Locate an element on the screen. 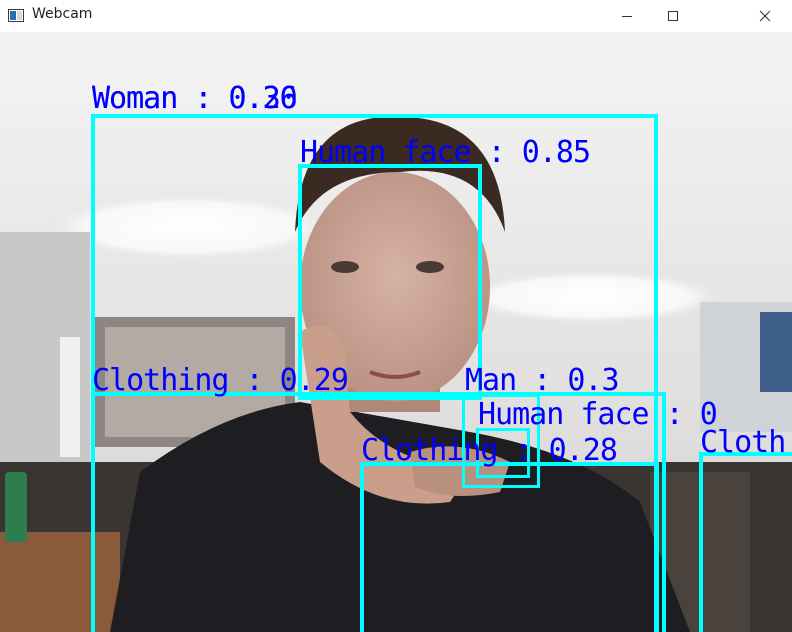 The width and height of the screenshot is (792, 632). detection-label-face-small: Human face : 0 is located at coordinates (598, 414).